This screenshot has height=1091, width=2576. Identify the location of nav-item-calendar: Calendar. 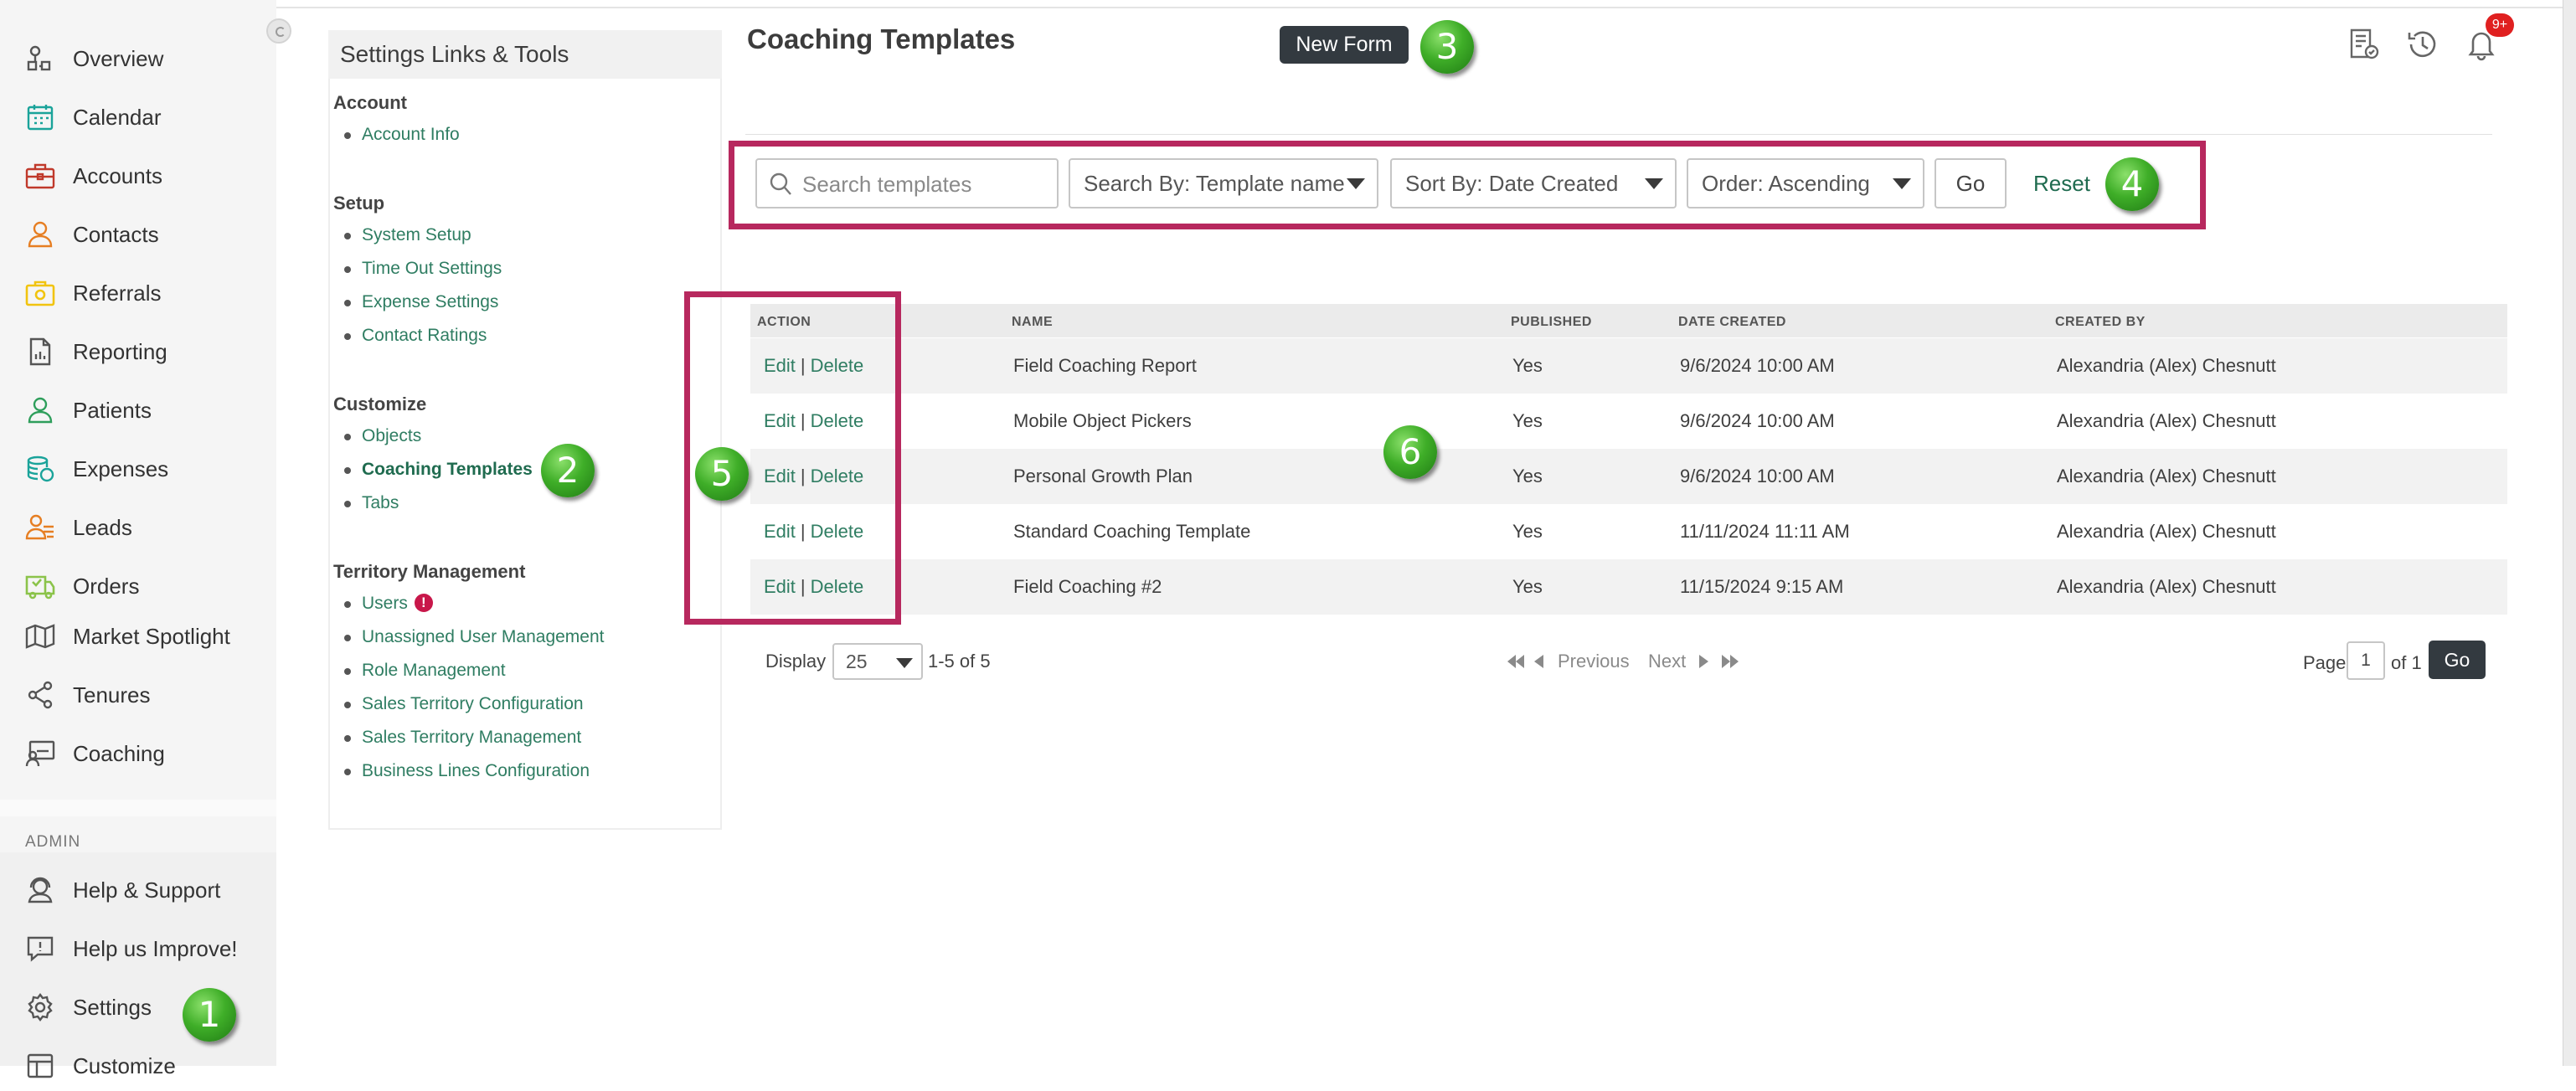
(138, 117).